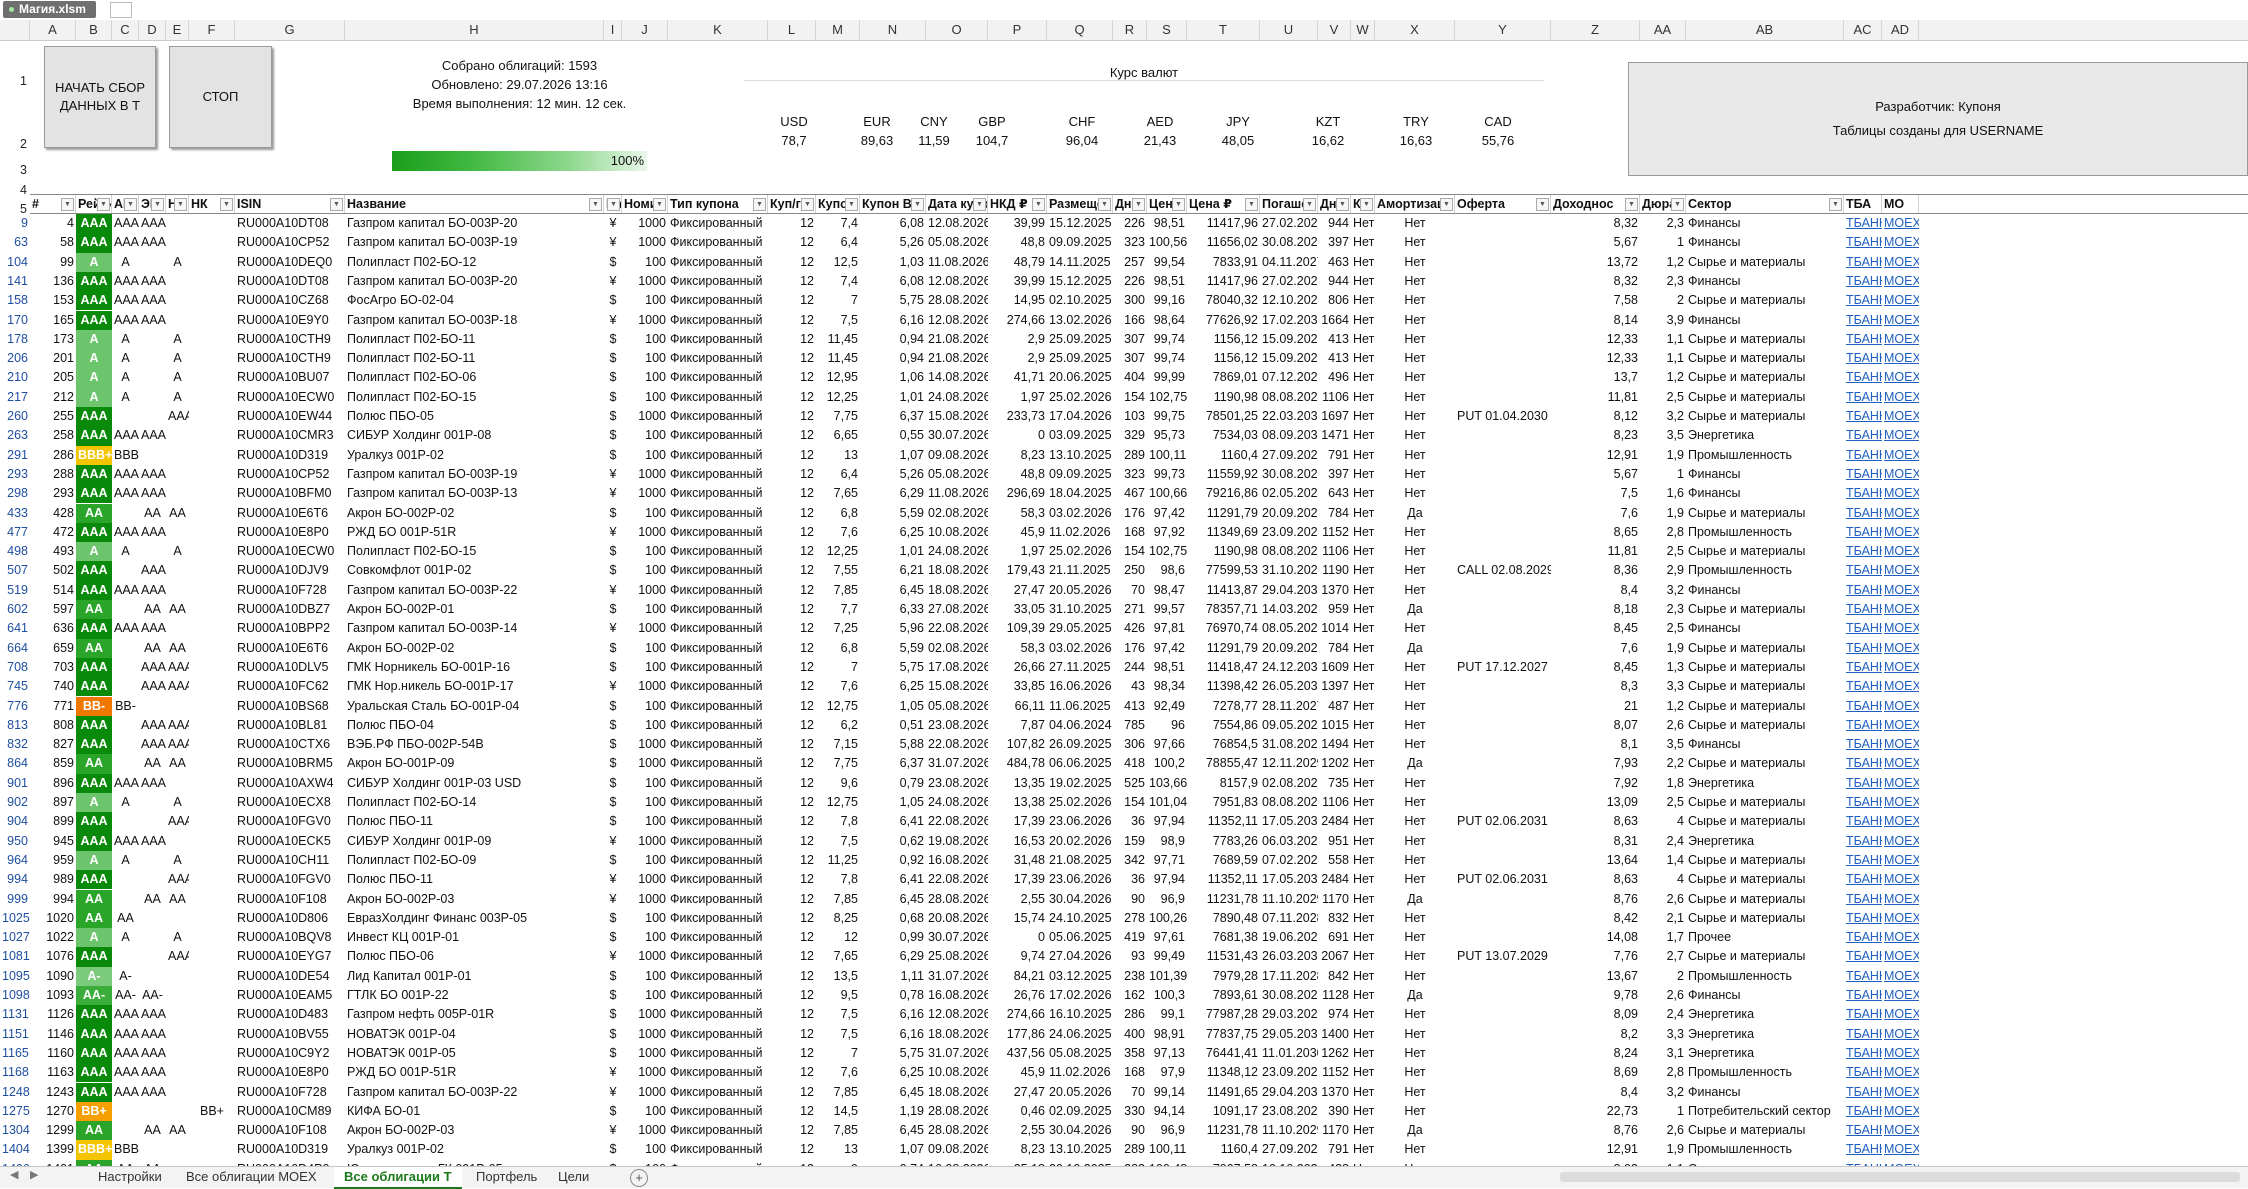 Image resolution: width=2248 pixels, height=1189 pixels. What do you see at coordinates (1595, 841) in the screenshot?
I see `cell: 8,31` at bounding box center [1595, 841].